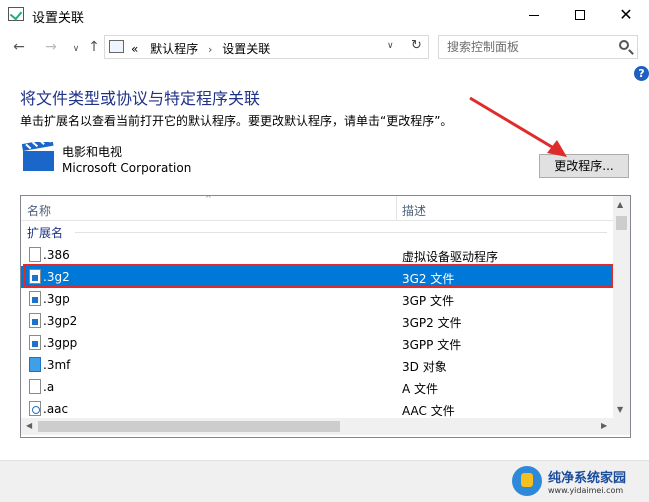  I want to click on breadcrumb-overflow: «, so click(134, 49).